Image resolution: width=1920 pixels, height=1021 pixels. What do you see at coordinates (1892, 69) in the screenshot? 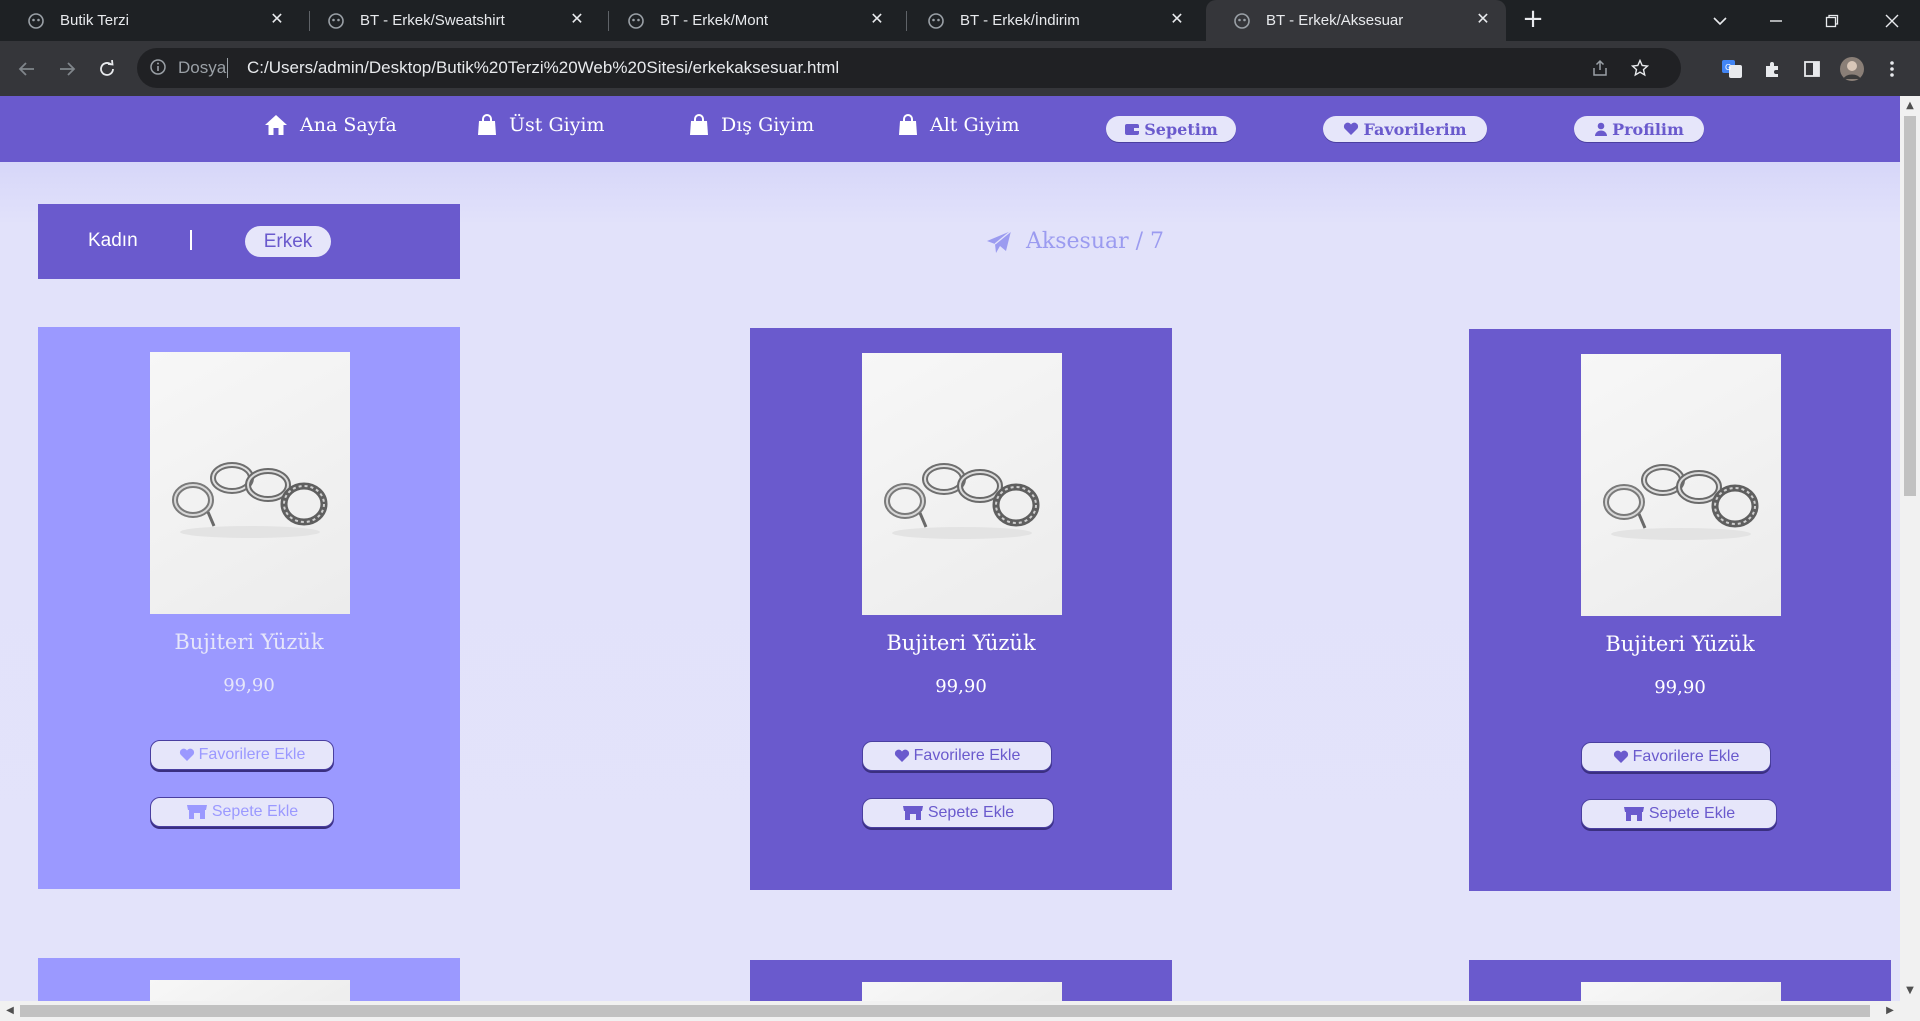
I see `browser-menu-icon` at bounding box center [1892, 69].